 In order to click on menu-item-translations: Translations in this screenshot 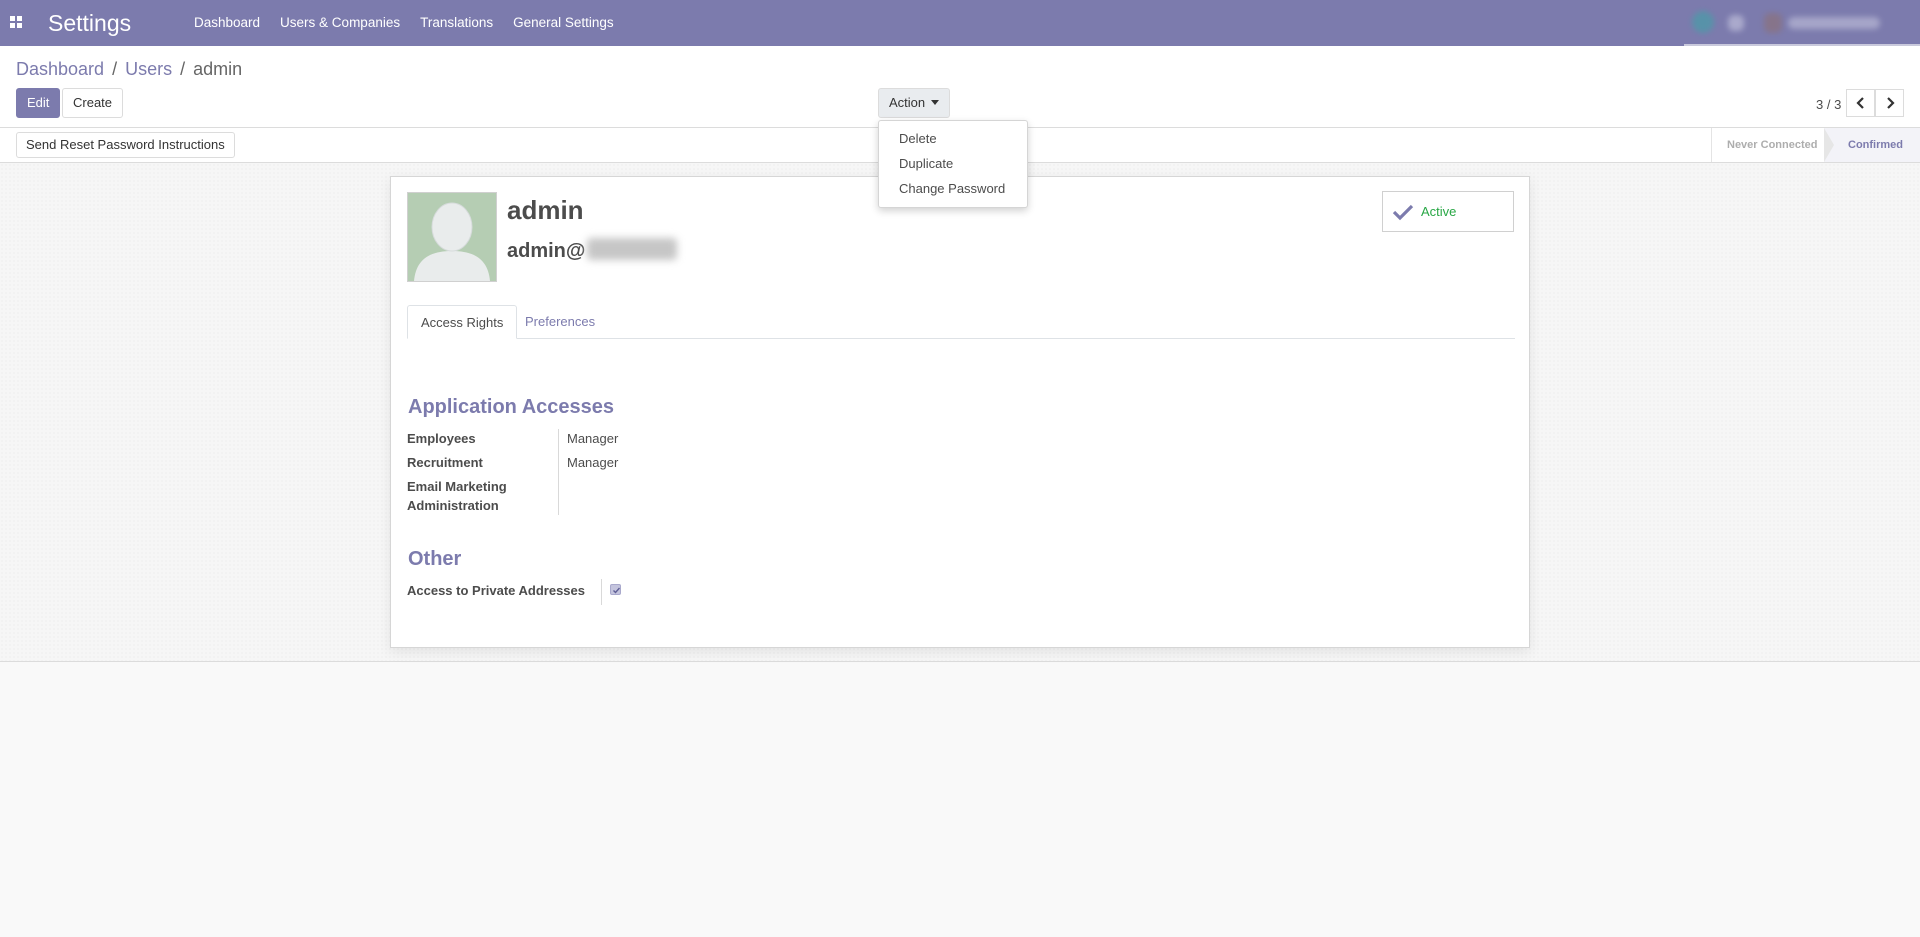, I will do `click(456, 23)`.